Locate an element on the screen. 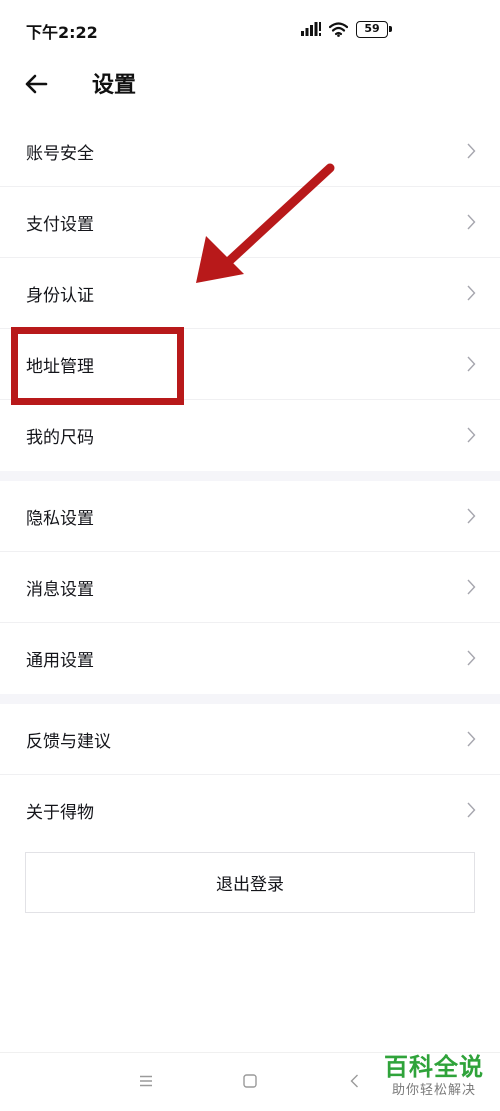  row-label: 账号安全 is located at coordinates (60, 153).